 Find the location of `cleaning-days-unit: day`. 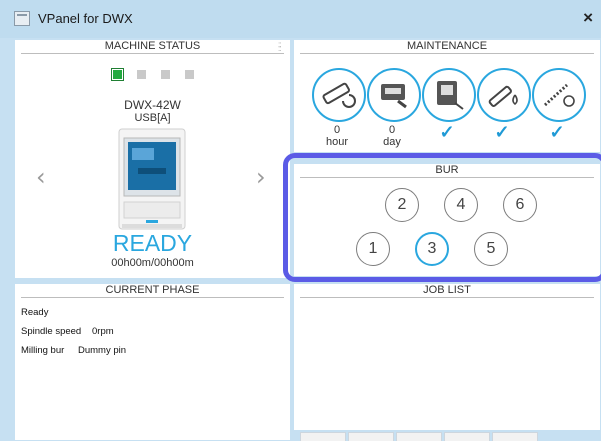

cleaning-days-unit: day is located at coordinates (392, 142).